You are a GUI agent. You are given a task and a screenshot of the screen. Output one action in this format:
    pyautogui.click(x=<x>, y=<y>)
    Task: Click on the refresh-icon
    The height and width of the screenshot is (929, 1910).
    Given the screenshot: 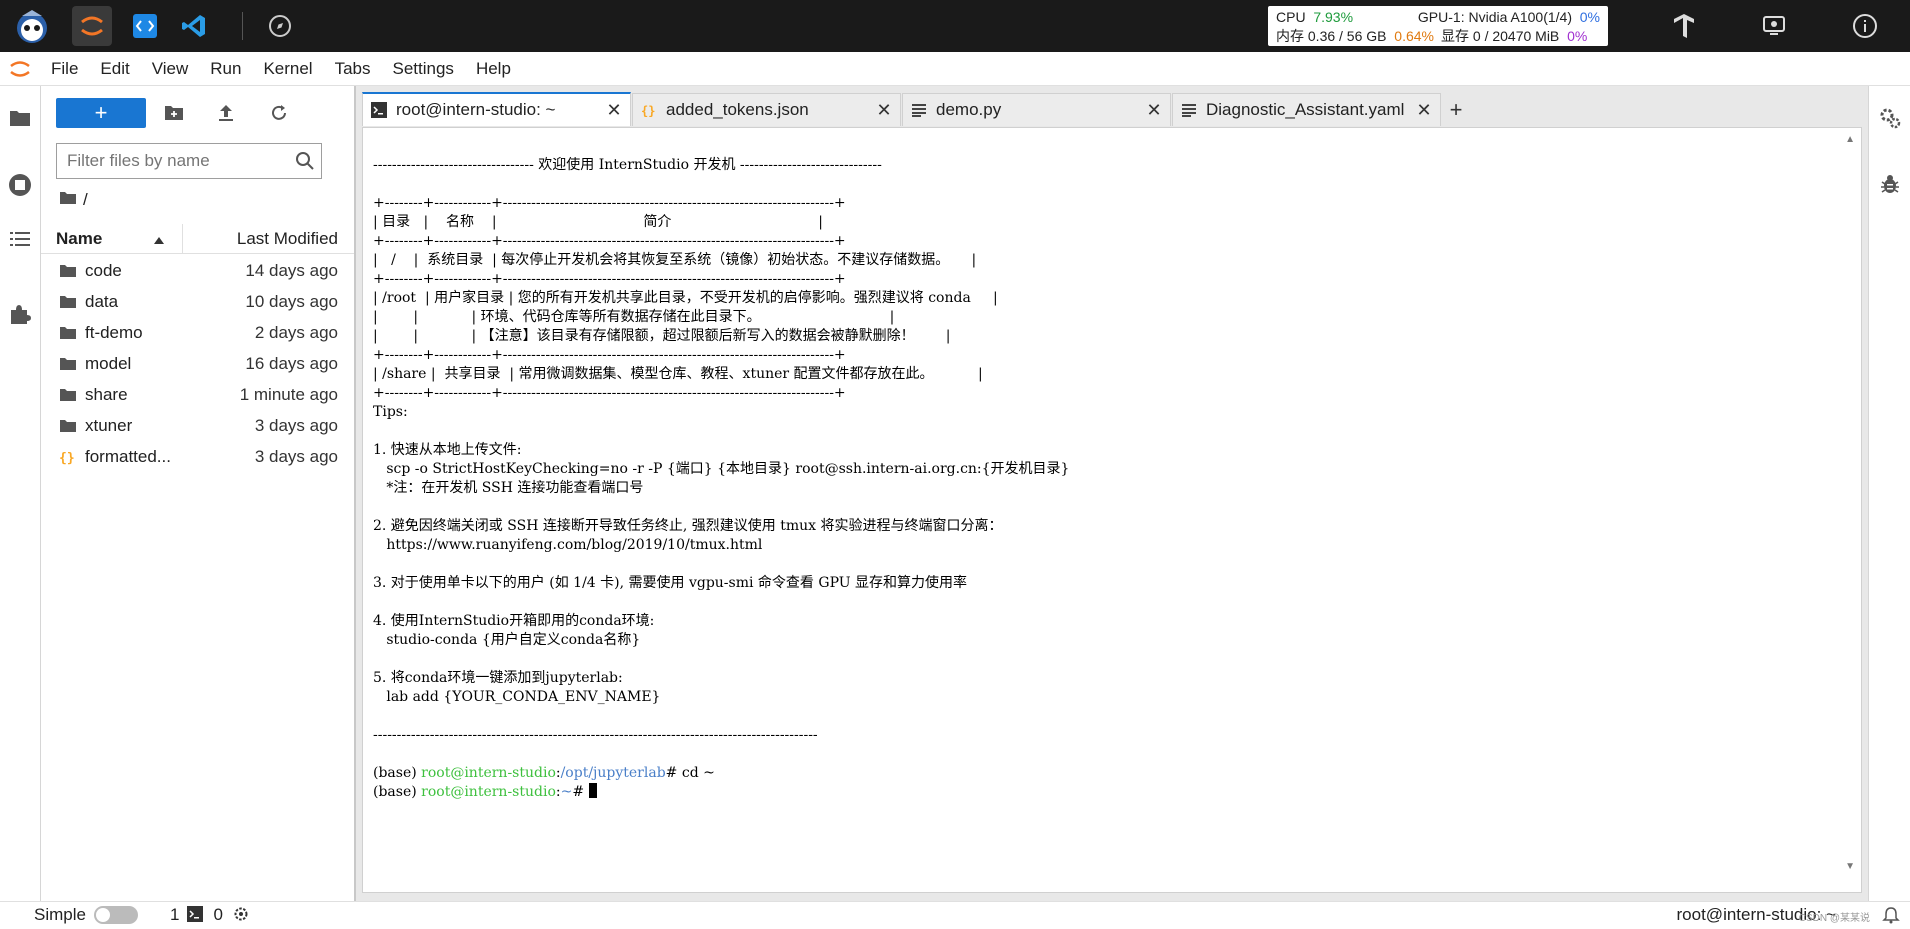 What is the action you would take?
    pyautogui.click(x=279, y=113)
    